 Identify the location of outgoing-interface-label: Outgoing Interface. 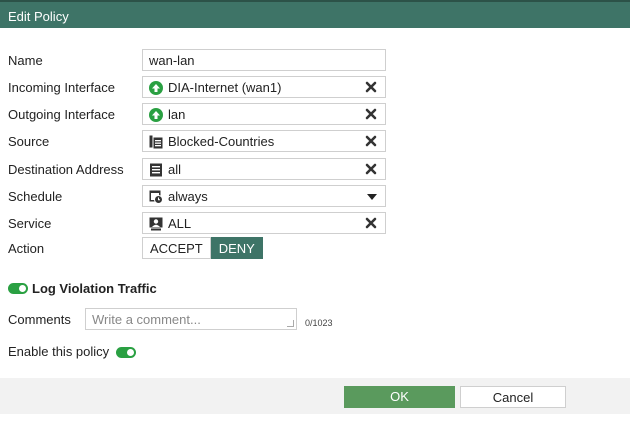
(61, 114).